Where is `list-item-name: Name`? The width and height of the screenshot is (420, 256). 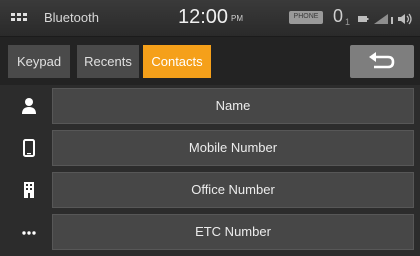
list-item-name: Name is located at coordinates (210, 106).